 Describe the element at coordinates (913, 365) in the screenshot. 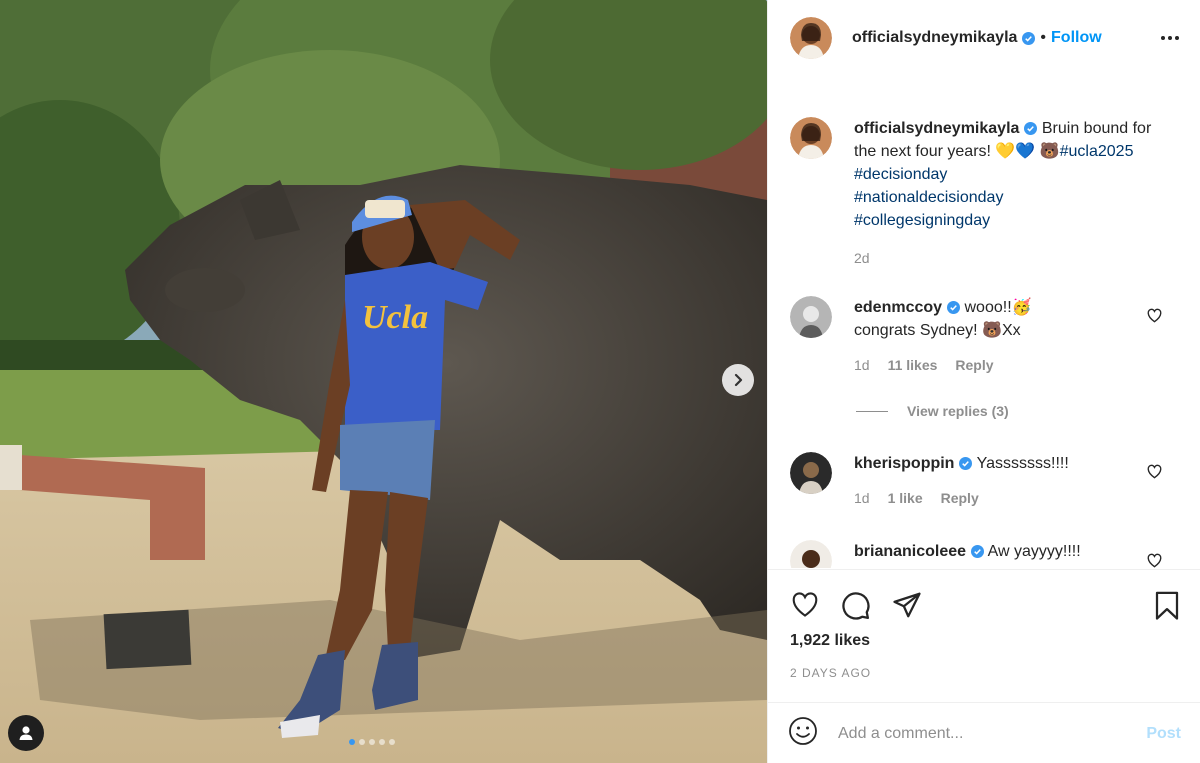

I see `comment-likes: 11 likes` at that location.